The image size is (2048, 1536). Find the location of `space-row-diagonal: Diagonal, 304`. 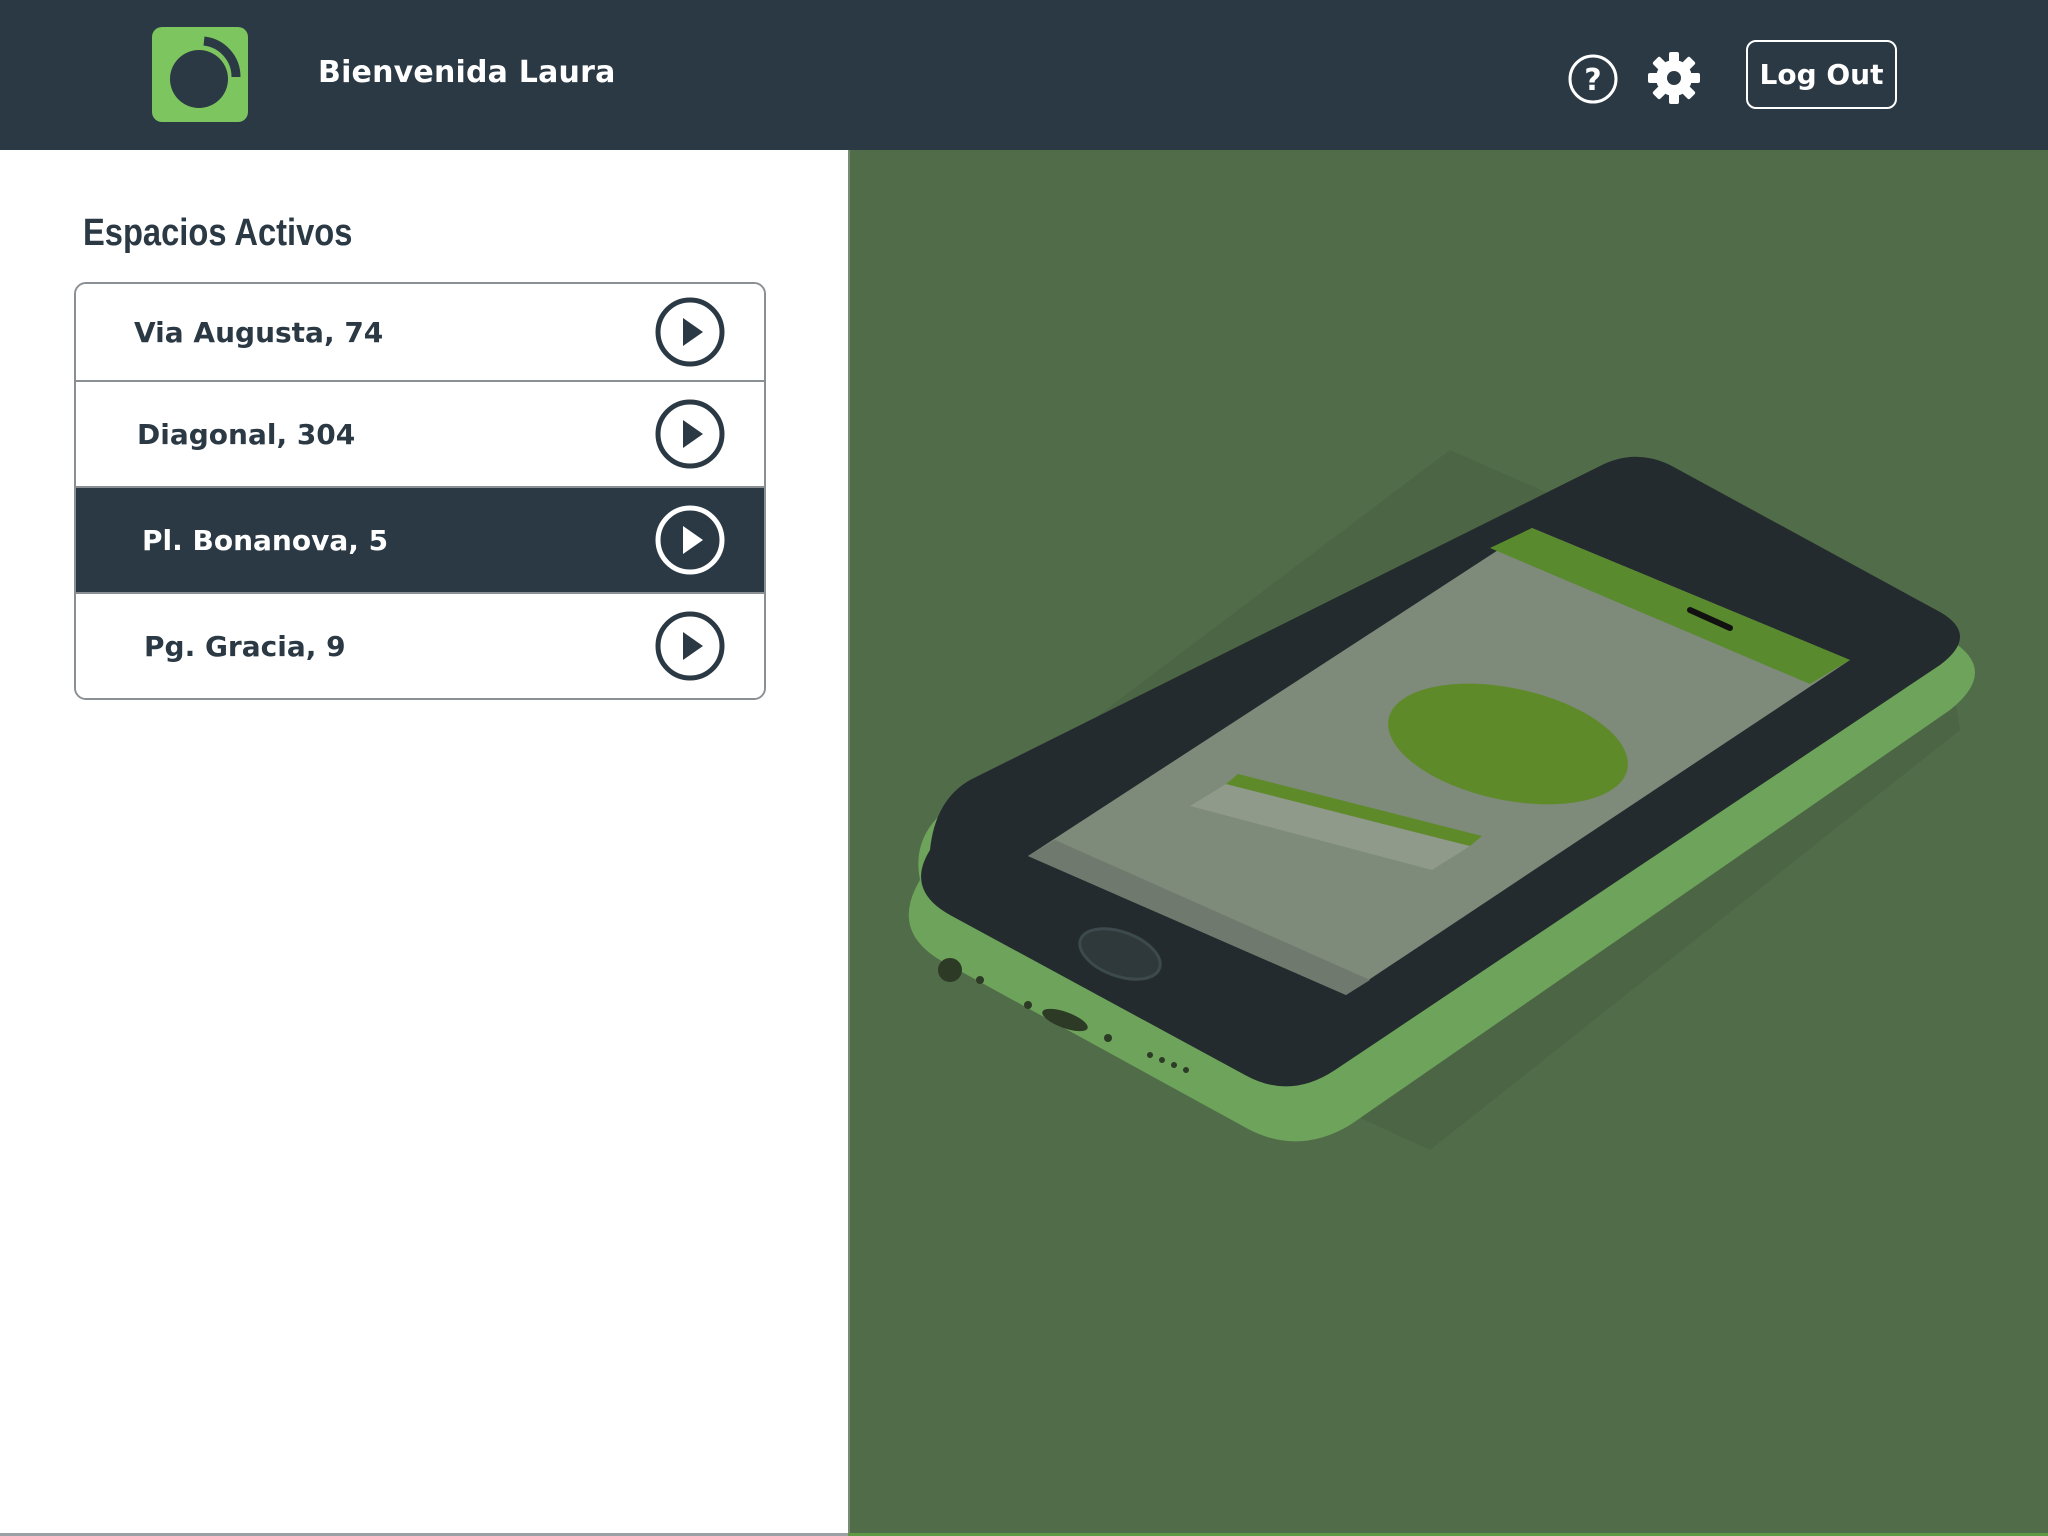

space-row-diagonal: Diagonal, 304 is located at coordinates (420, 435).